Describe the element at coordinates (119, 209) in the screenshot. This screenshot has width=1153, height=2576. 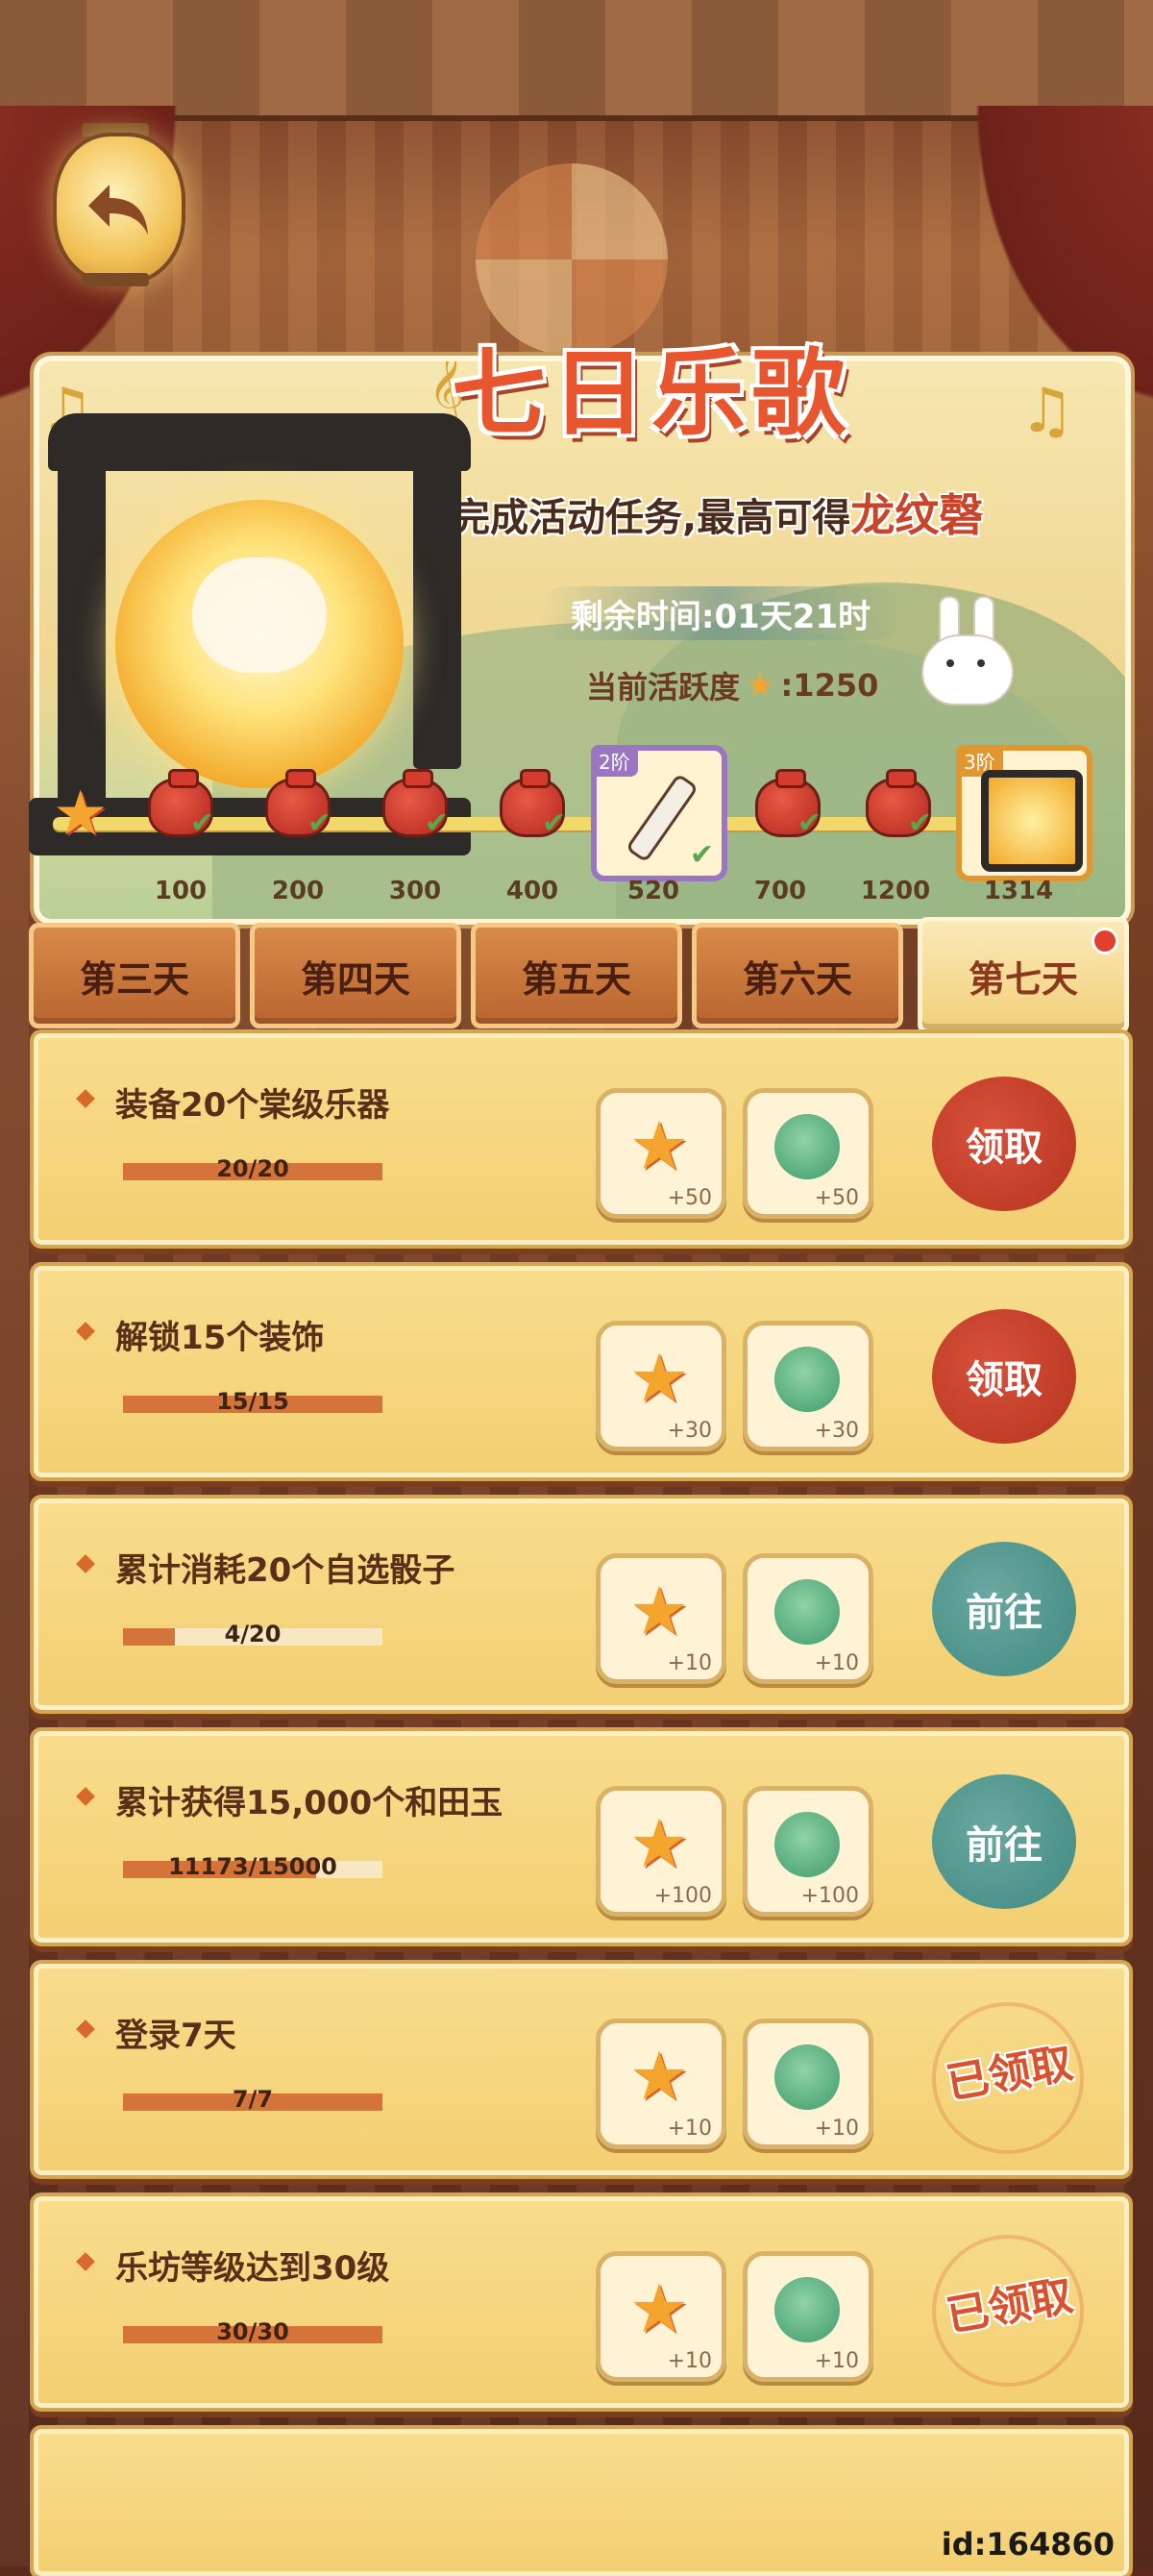
I see `back-button` at that location.